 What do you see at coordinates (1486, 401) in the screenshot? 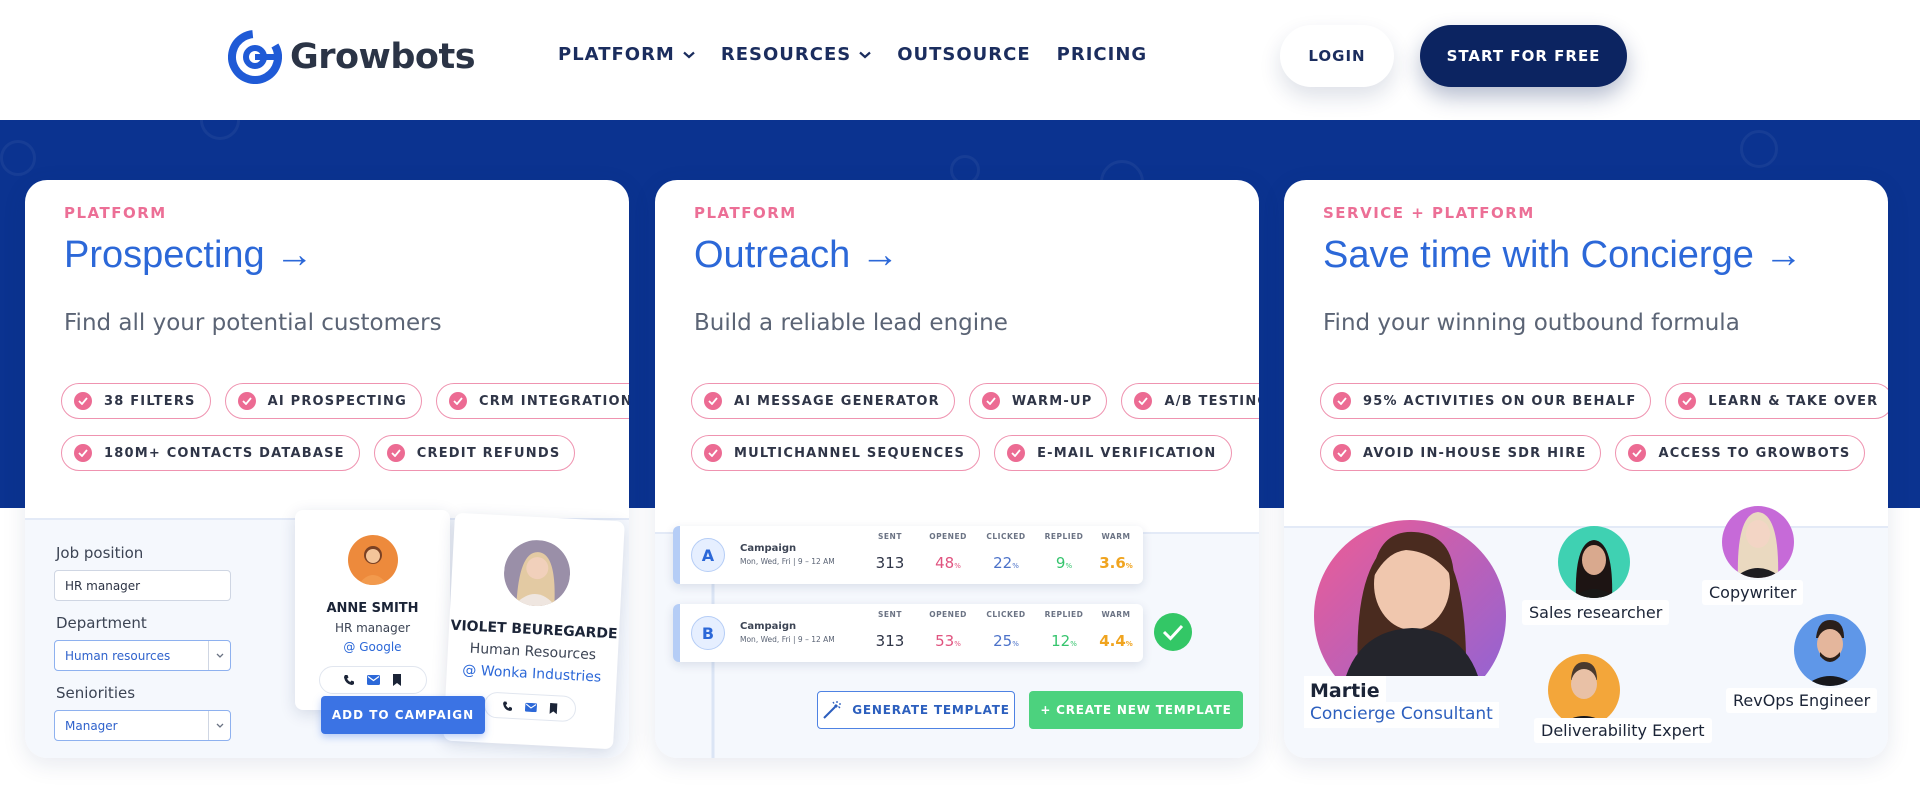
I see `feature-chip: 95% ACTIVITIES ON OUR BEHALF` at bounding box center [1486, 401].